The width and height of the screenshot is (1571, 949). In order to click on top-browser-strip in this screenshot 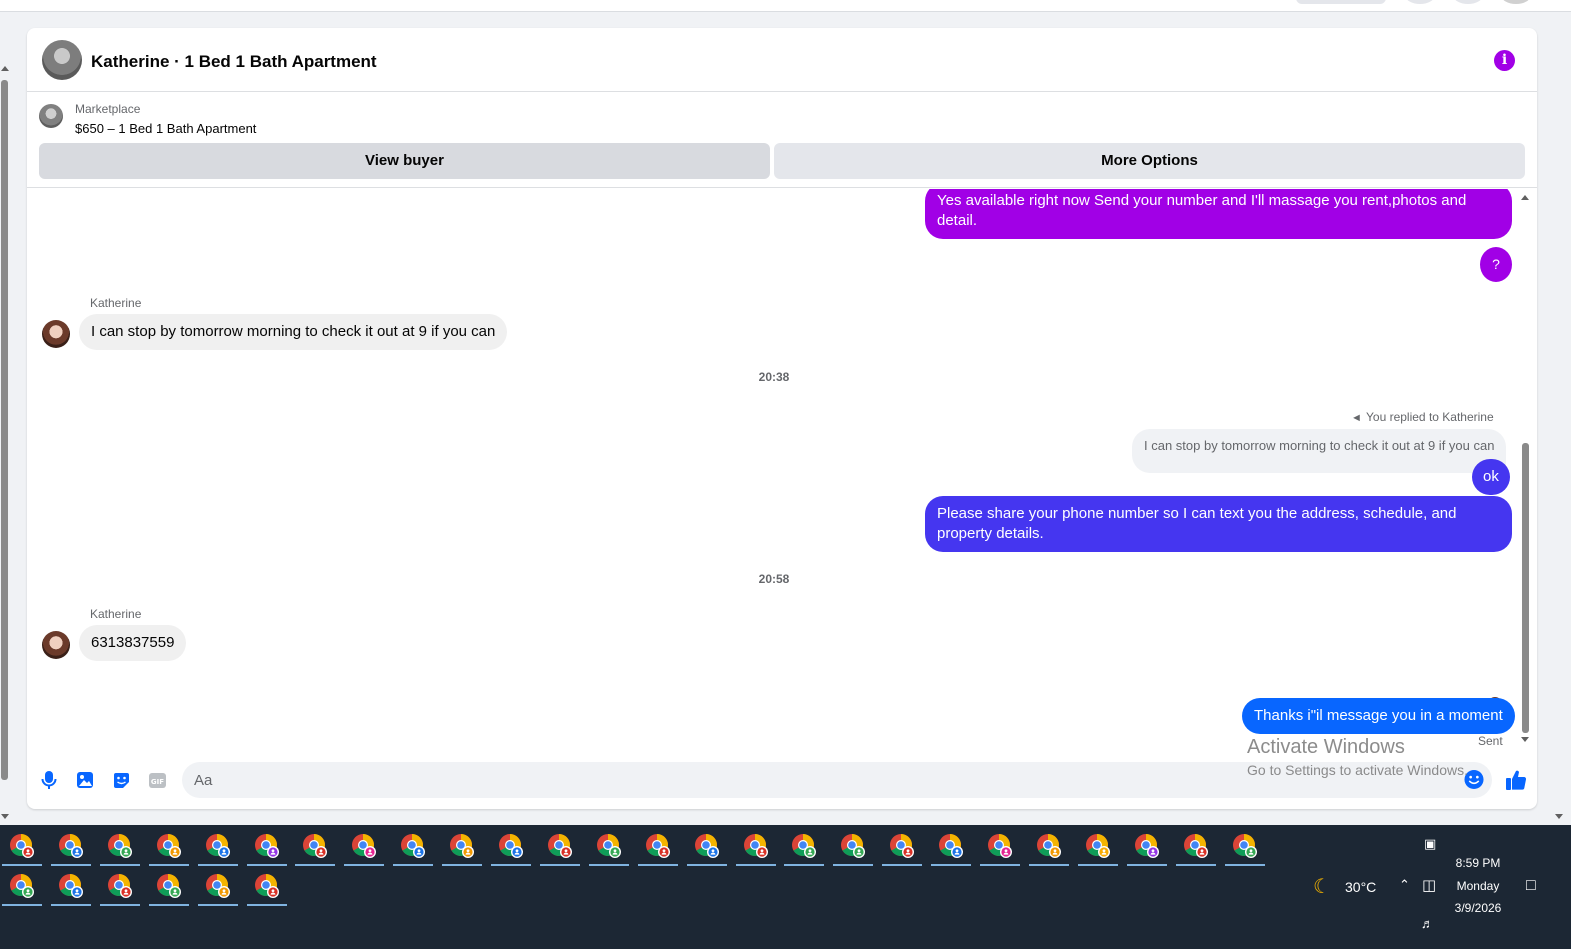, I will do `click(785, 6)`.